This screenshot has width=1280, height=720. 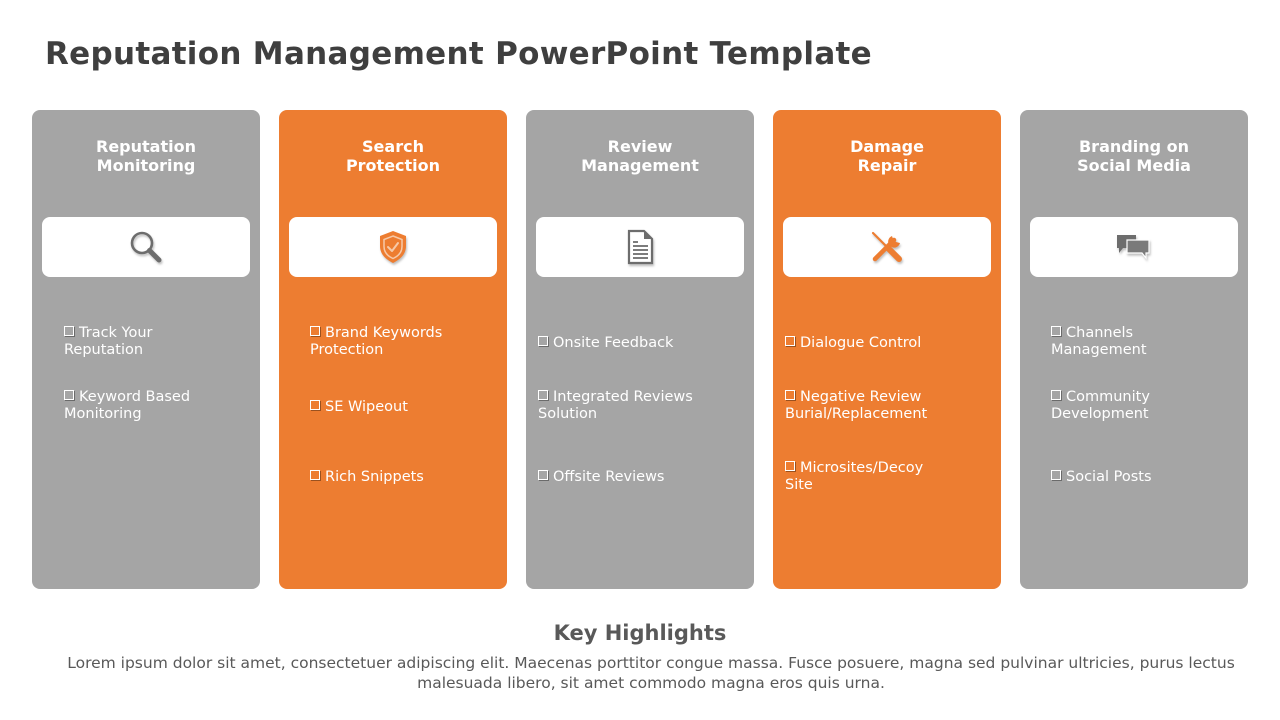 I want to click on list-item: Keyword Based Monitoring, so click(x=127, y=405).